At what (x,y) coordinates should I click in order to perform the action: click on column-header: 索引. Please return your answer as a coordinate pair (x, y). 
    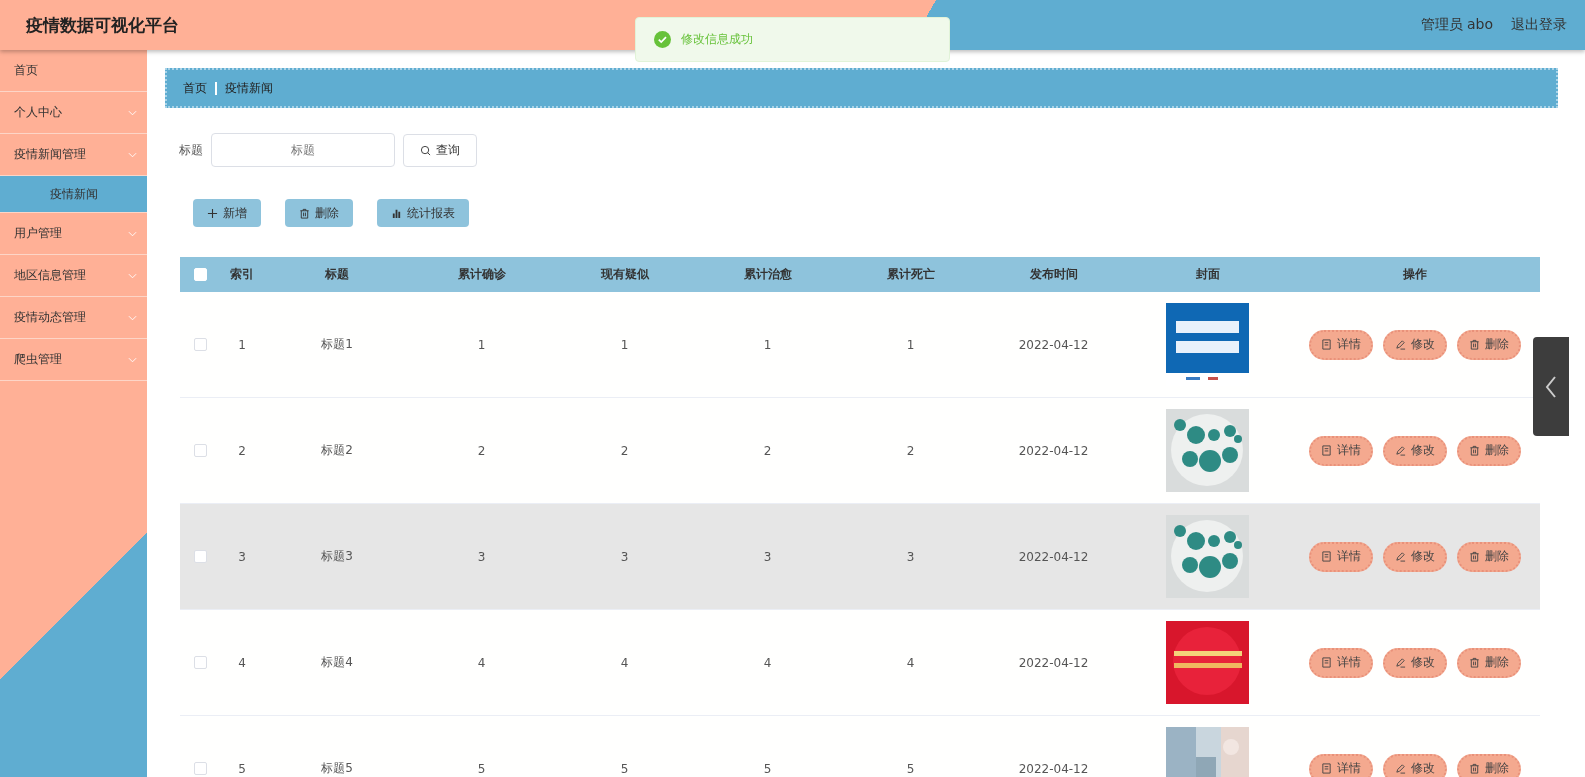
    Looking at the image, I should click on (242, 274).